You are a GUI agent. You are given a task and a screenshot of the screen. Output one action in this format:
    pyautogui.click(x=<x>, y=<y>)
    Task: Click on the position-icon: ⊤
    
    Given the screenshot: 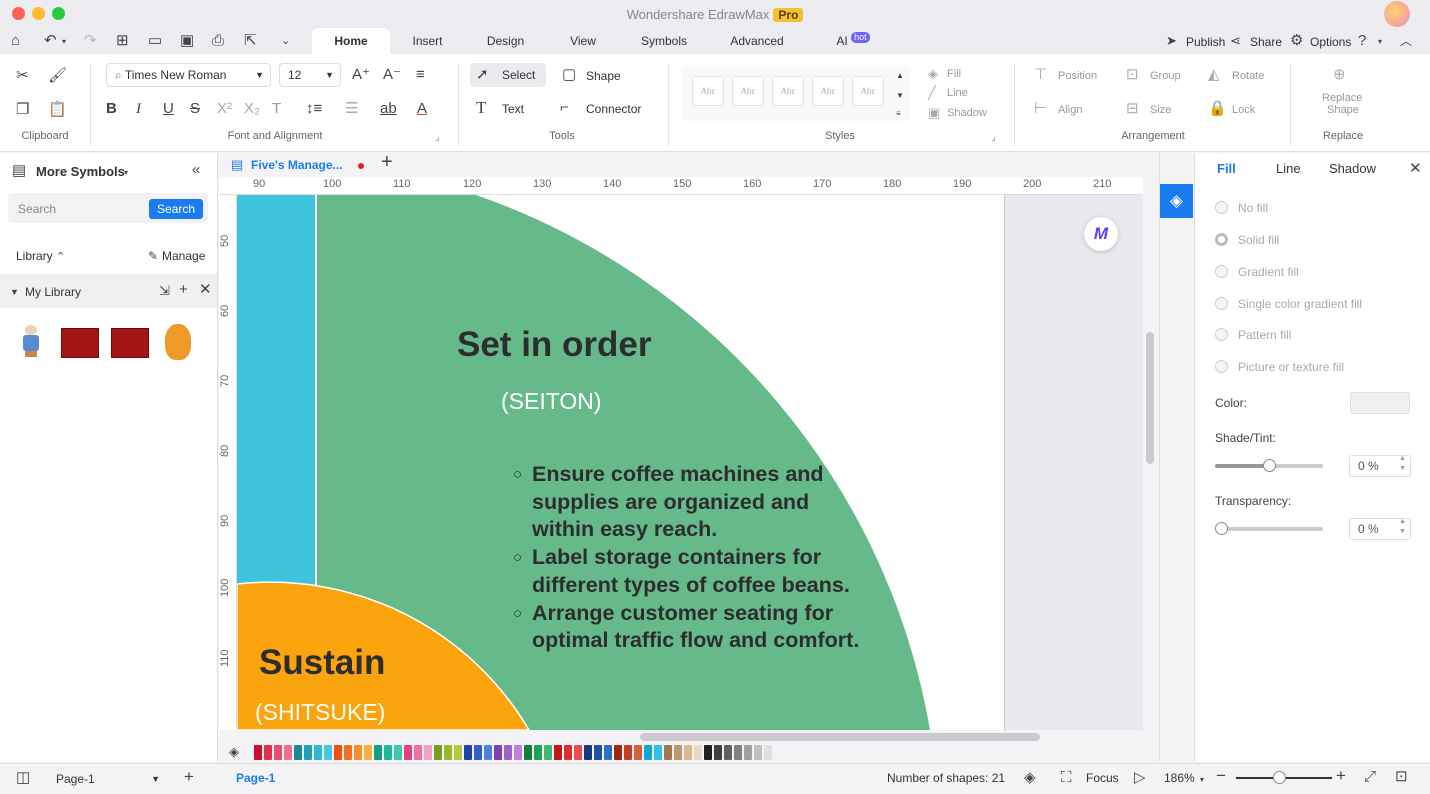 What is the action you would take?
    pyautogui.click(x=1040, y=75)
    